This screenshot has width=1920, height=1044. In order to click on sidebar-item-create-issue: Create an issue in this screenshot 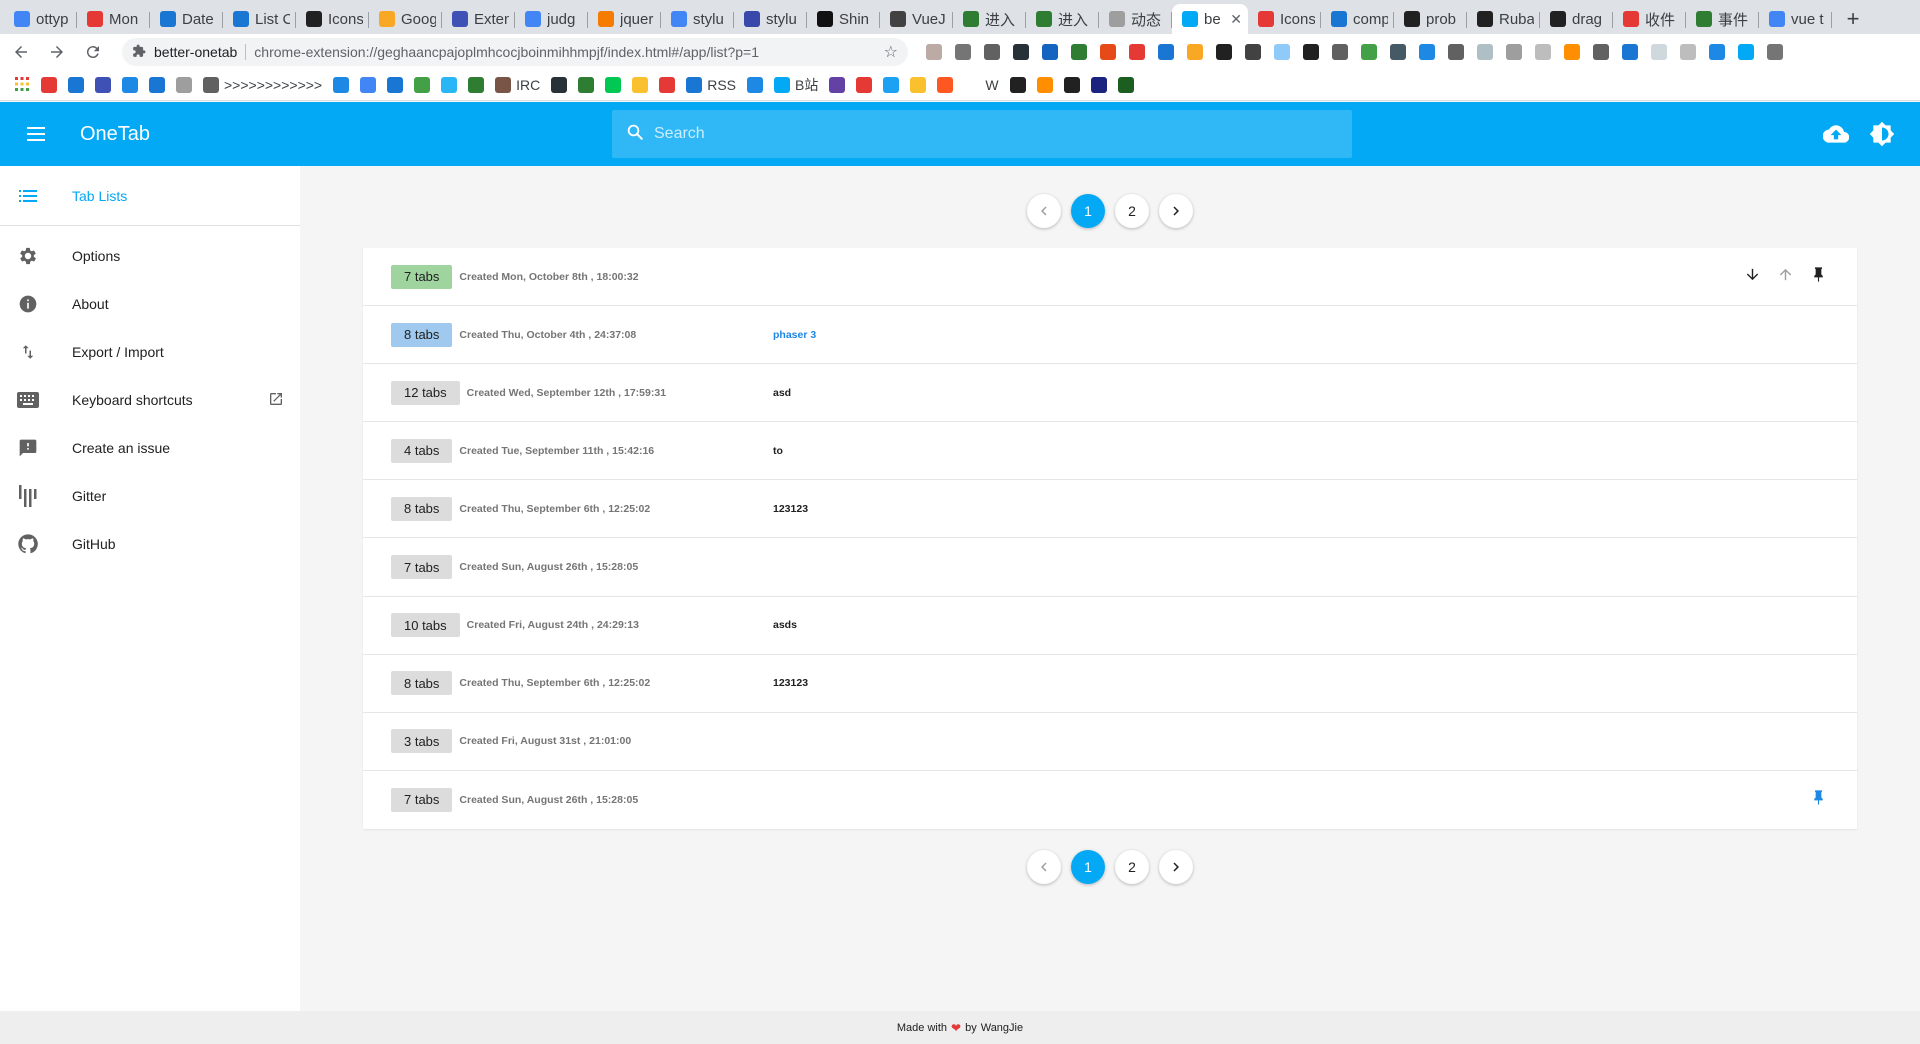, I will do `click(150, 448)`.